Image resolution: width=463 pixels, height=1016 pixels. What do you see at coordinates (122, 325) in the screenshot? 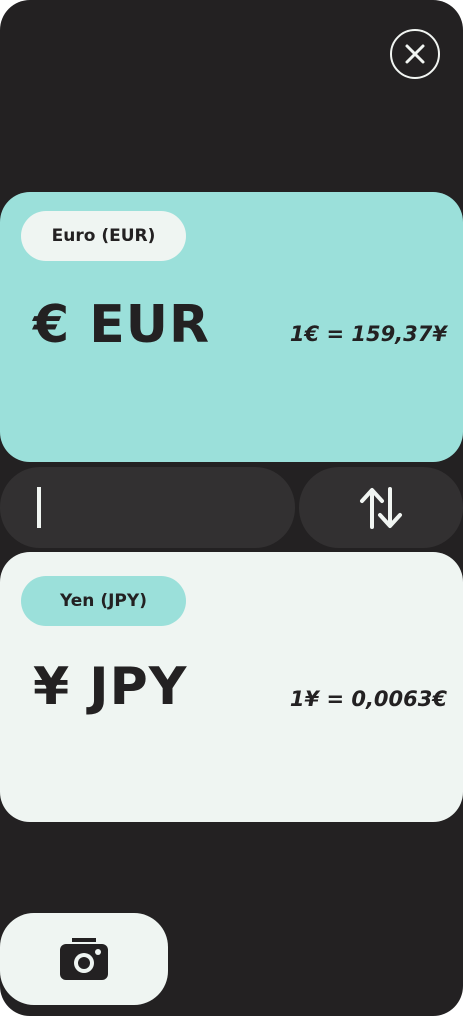
I see `from-currency-code: € EUR` at bounding box center [122, 325].